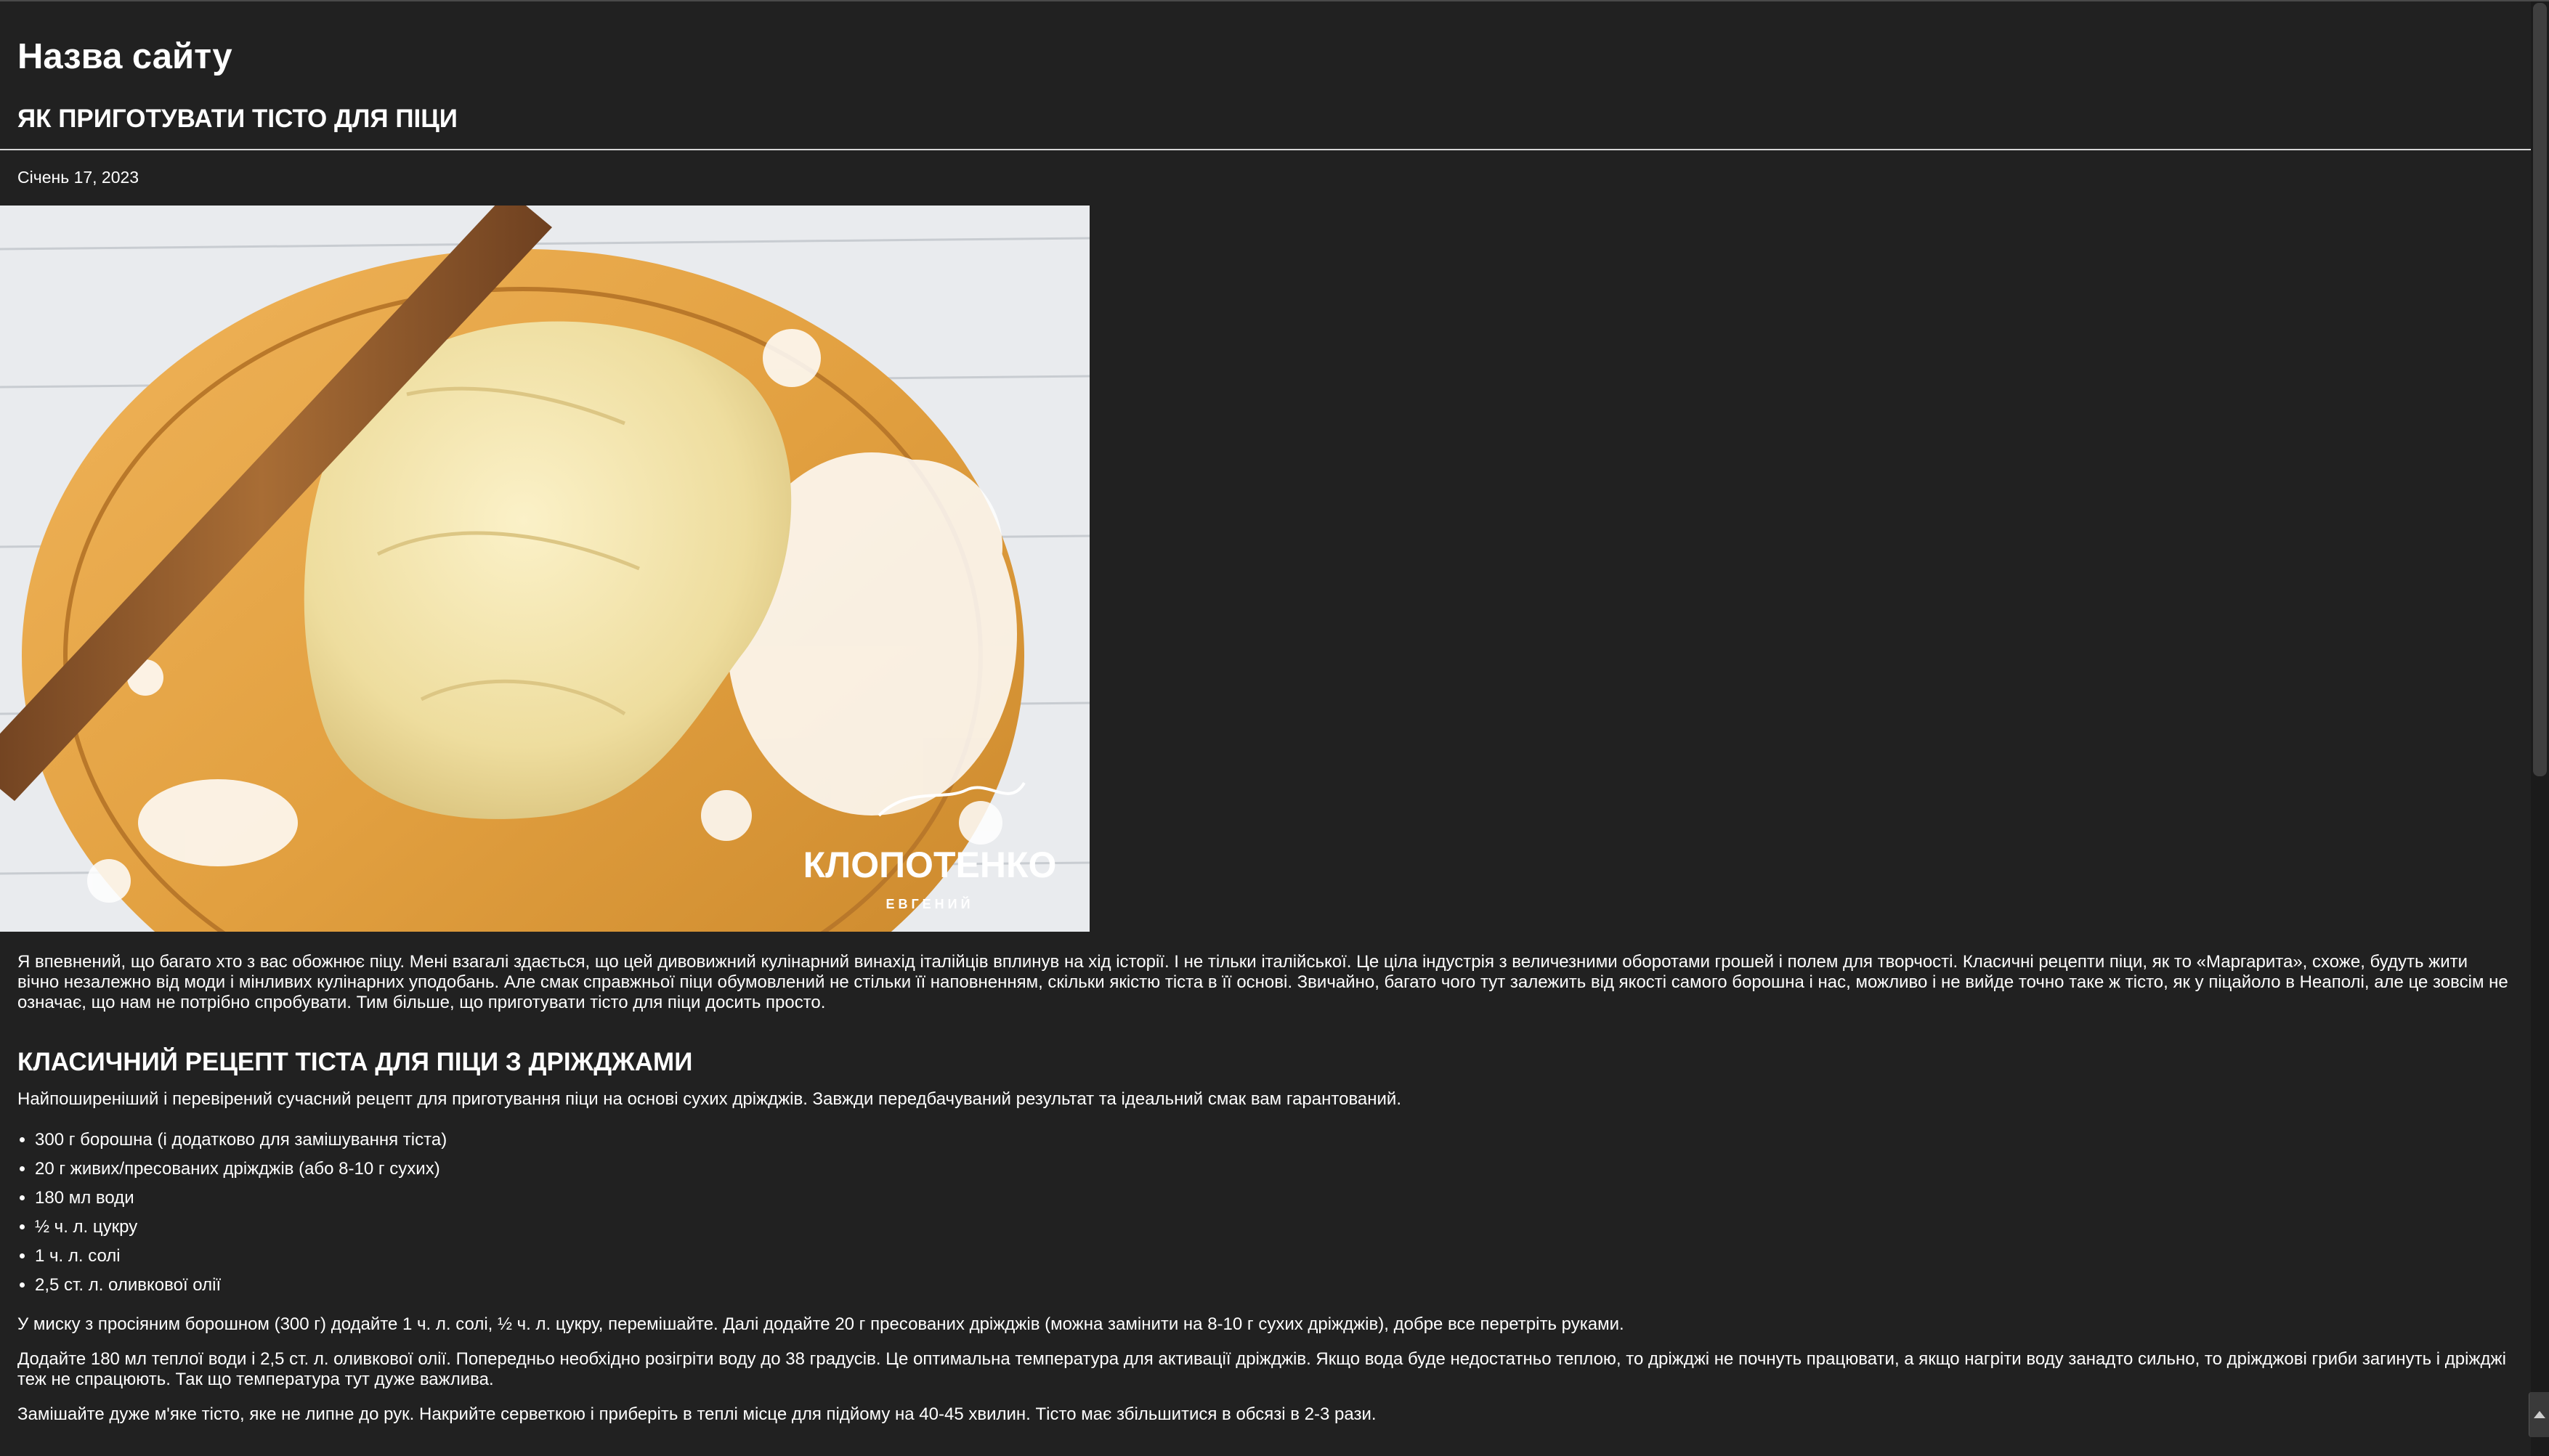  I want to click on site-title: Назва сайту, so click(1266, 40).